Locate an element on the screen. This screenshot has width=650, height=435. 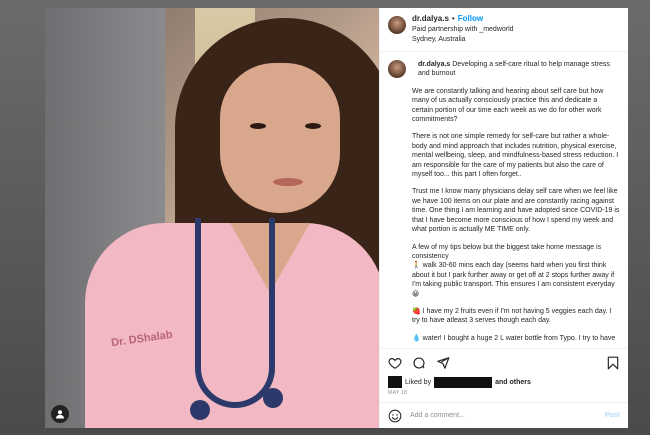
photo-stethoscope-bell is located at coordinates (200, 410).